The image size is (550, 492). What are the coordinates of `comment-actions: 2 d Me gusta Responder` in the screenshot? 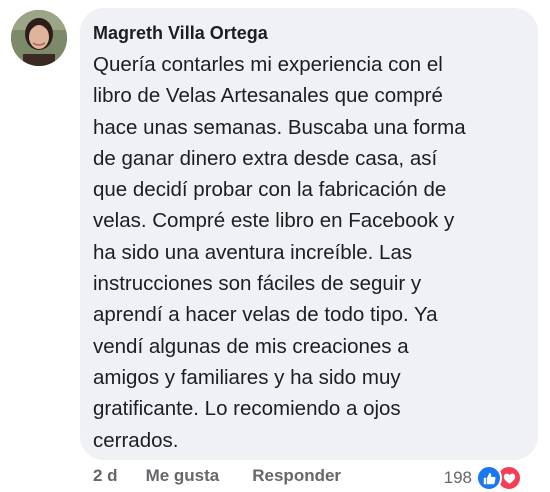 It's located at (217, 476).